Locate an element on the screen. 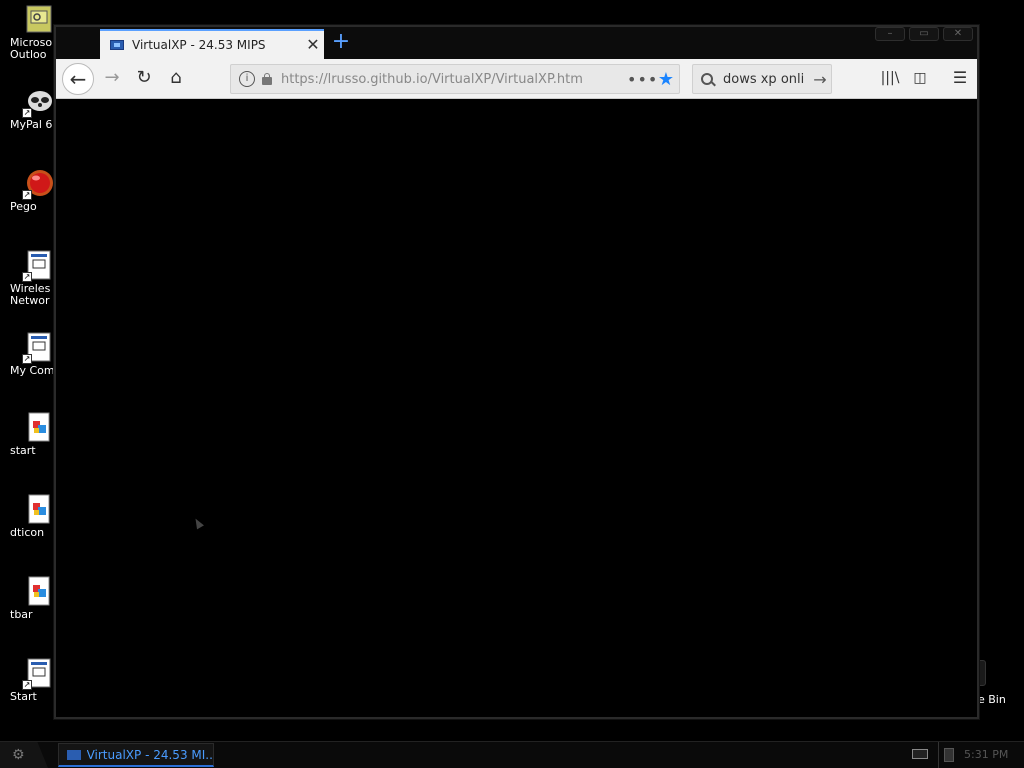 The image size is (1024, 768). tab-bar: VirtualXP - 24.53 MIPS ✕ + – ▭ ✕ is located at coordinates (516, 43).